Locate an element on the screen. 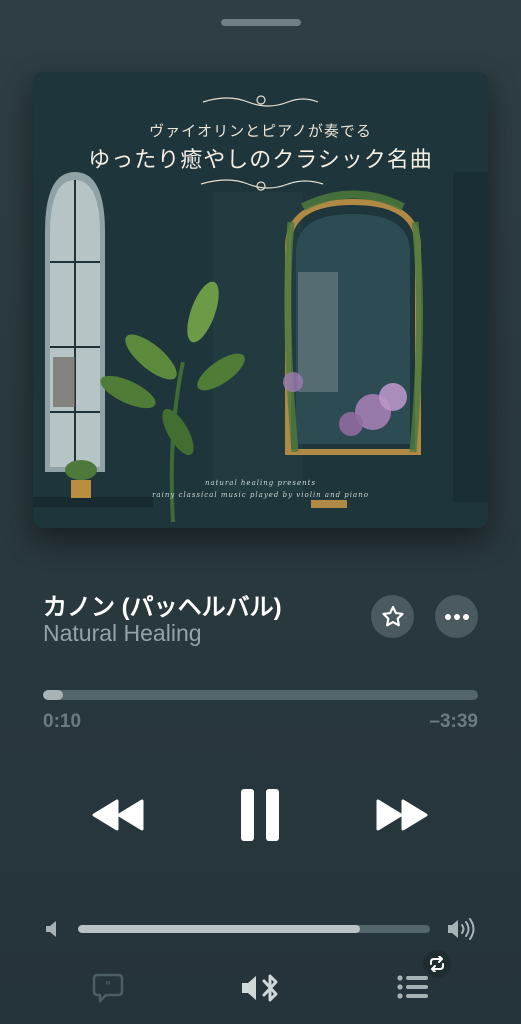 The image size is (521, 1024). repeat-button is located at coordinates (437, 964).